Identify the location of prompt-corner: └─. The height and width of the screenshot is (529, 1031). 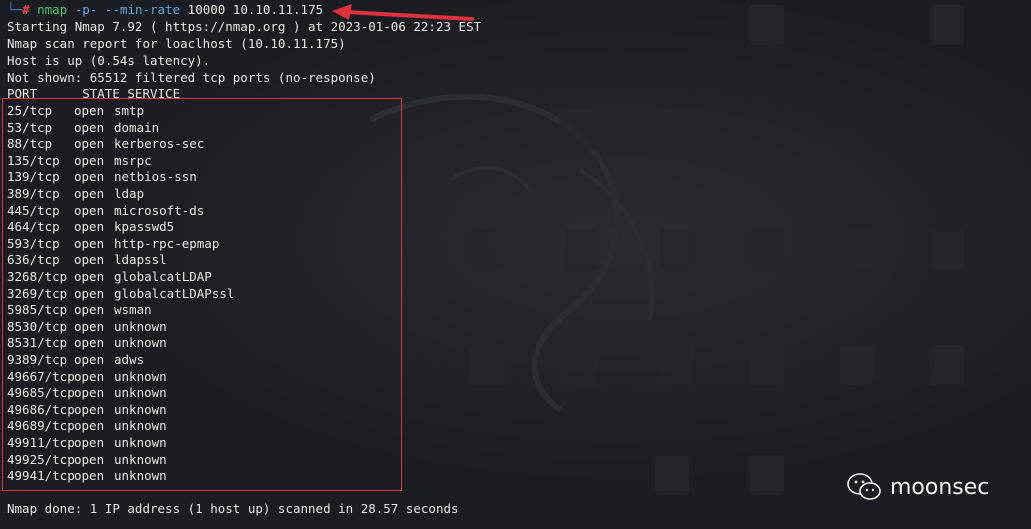
(15, 9).